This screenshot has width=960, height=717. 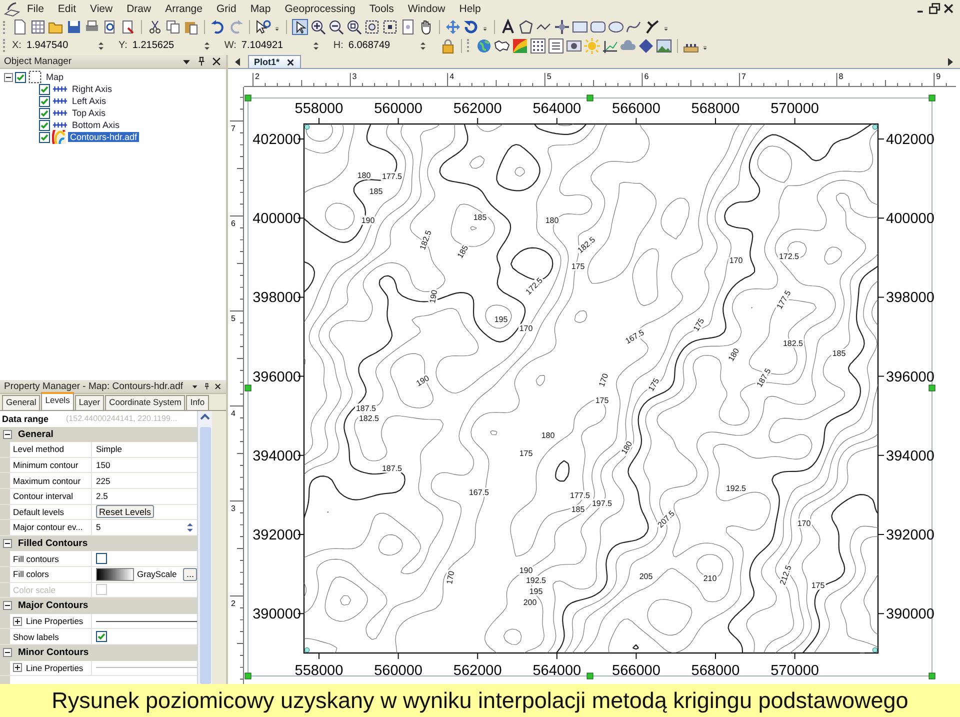 I want to click on worksheet-icon, so click(x=38, y=27).